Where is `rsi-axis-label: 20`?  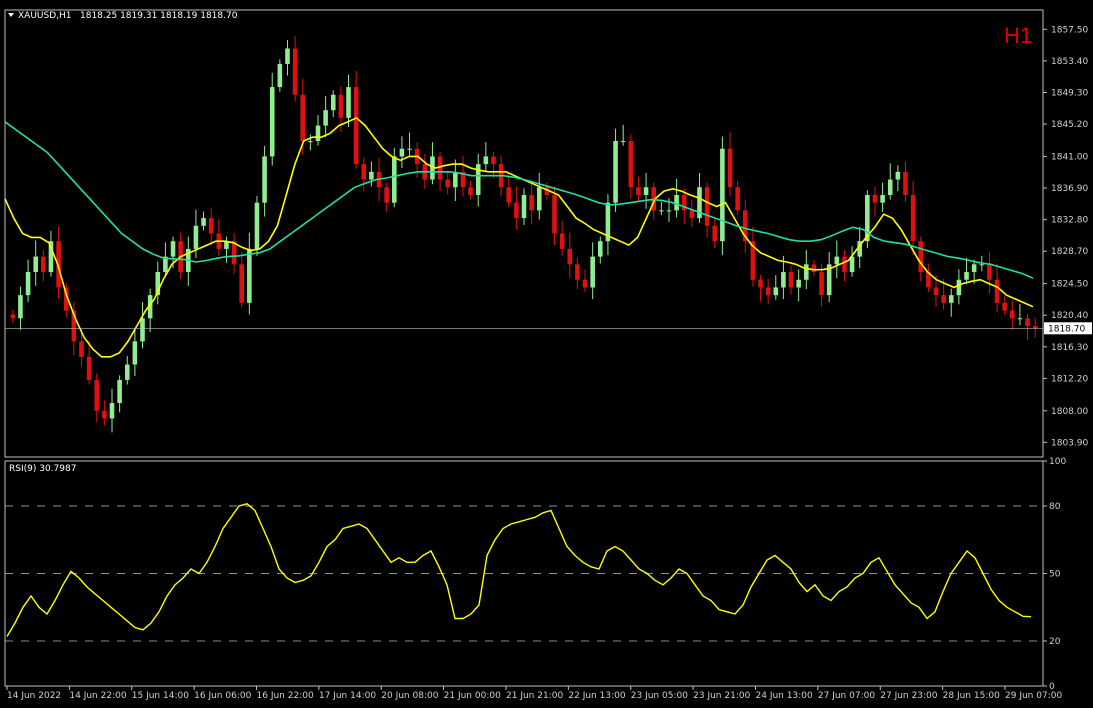 rsi-axis-label: 20 is located at coordinates (1055, 642).